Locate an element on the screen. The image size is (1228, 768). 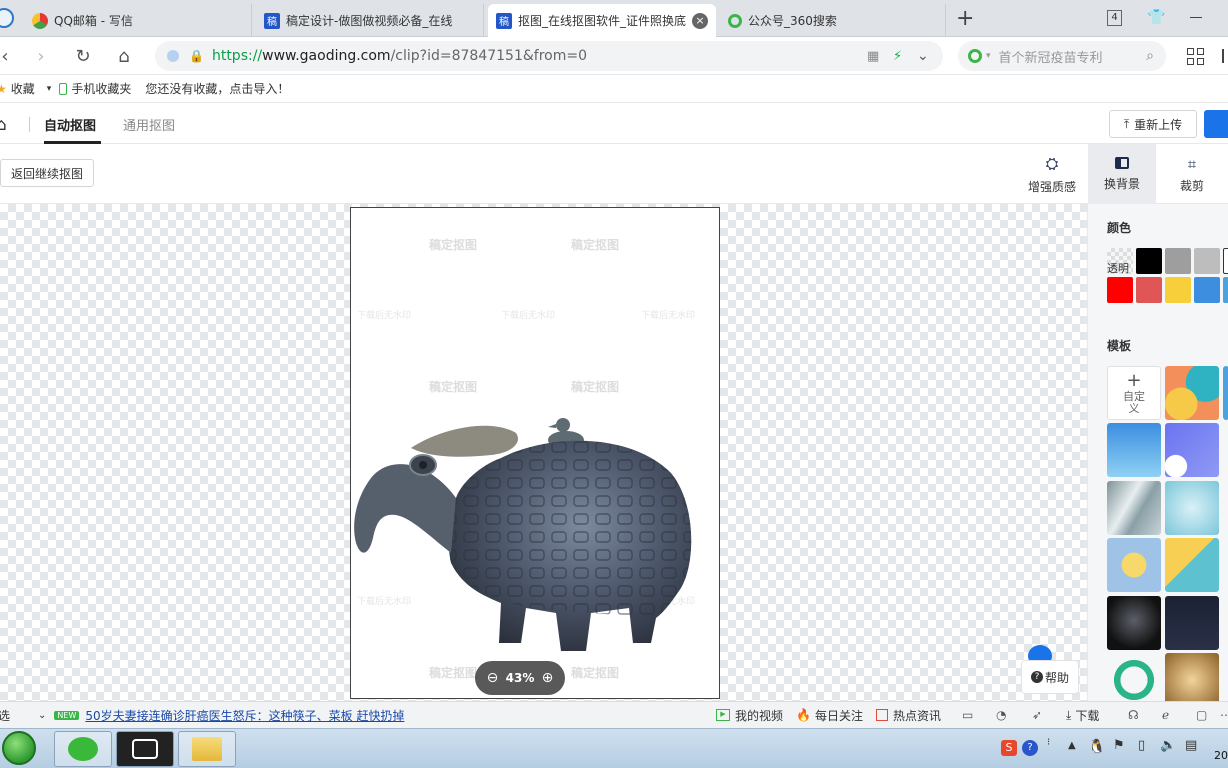
custom-template-button: + 自定义 is located at coordinates (1134, 393).